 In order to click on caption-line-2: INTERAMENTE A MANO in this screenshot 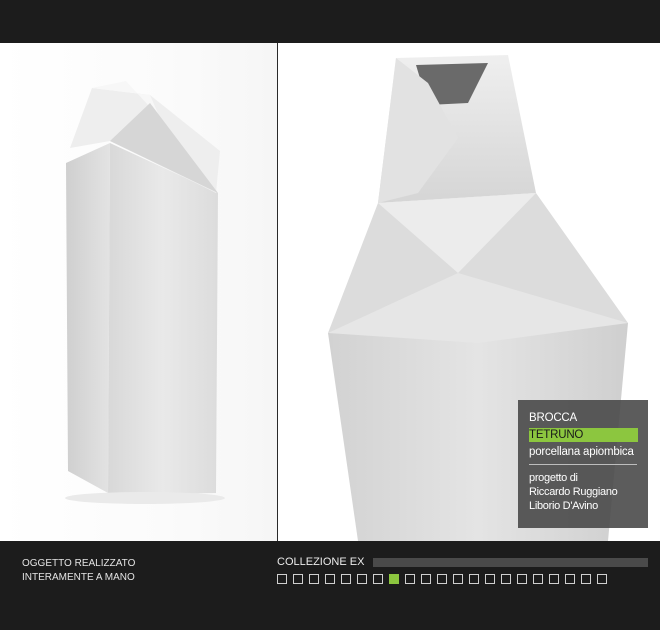, I will do `click(78, 577)`.